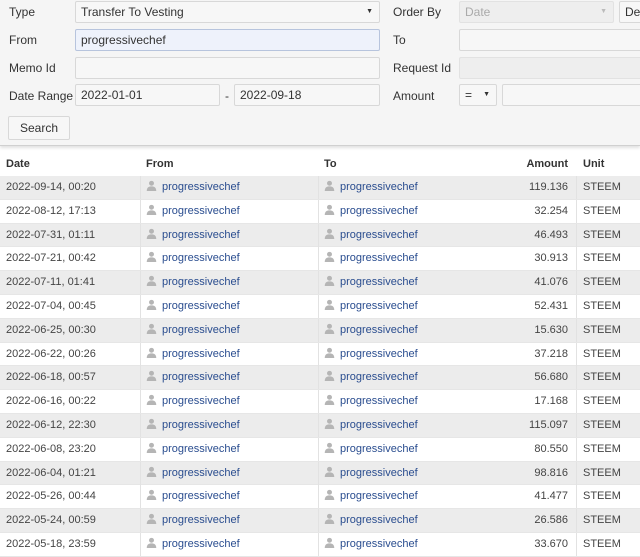 The height and width of the screenshot is (557, 640). What do you see at coordinates (41, 96) in the screenshot?
I see `date-range-label: Date Range` at bounding box center [41, 96].